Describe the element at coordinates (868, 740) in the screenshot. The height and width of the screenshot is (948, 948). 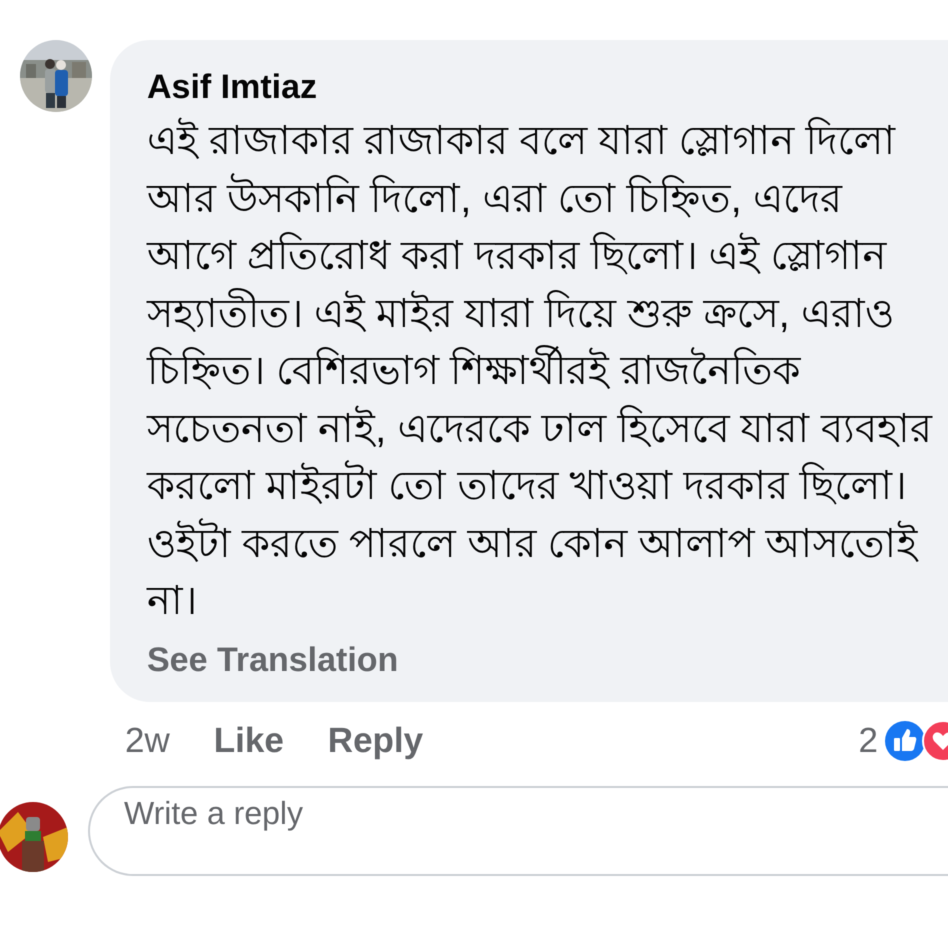
I see `reaction-count: 2` at that location.